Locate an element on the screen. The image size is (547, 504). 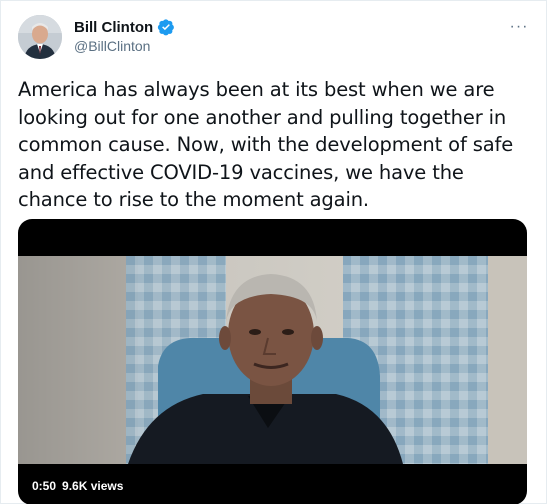
more-options-icon: ··· is located at coordinates (519, 27).